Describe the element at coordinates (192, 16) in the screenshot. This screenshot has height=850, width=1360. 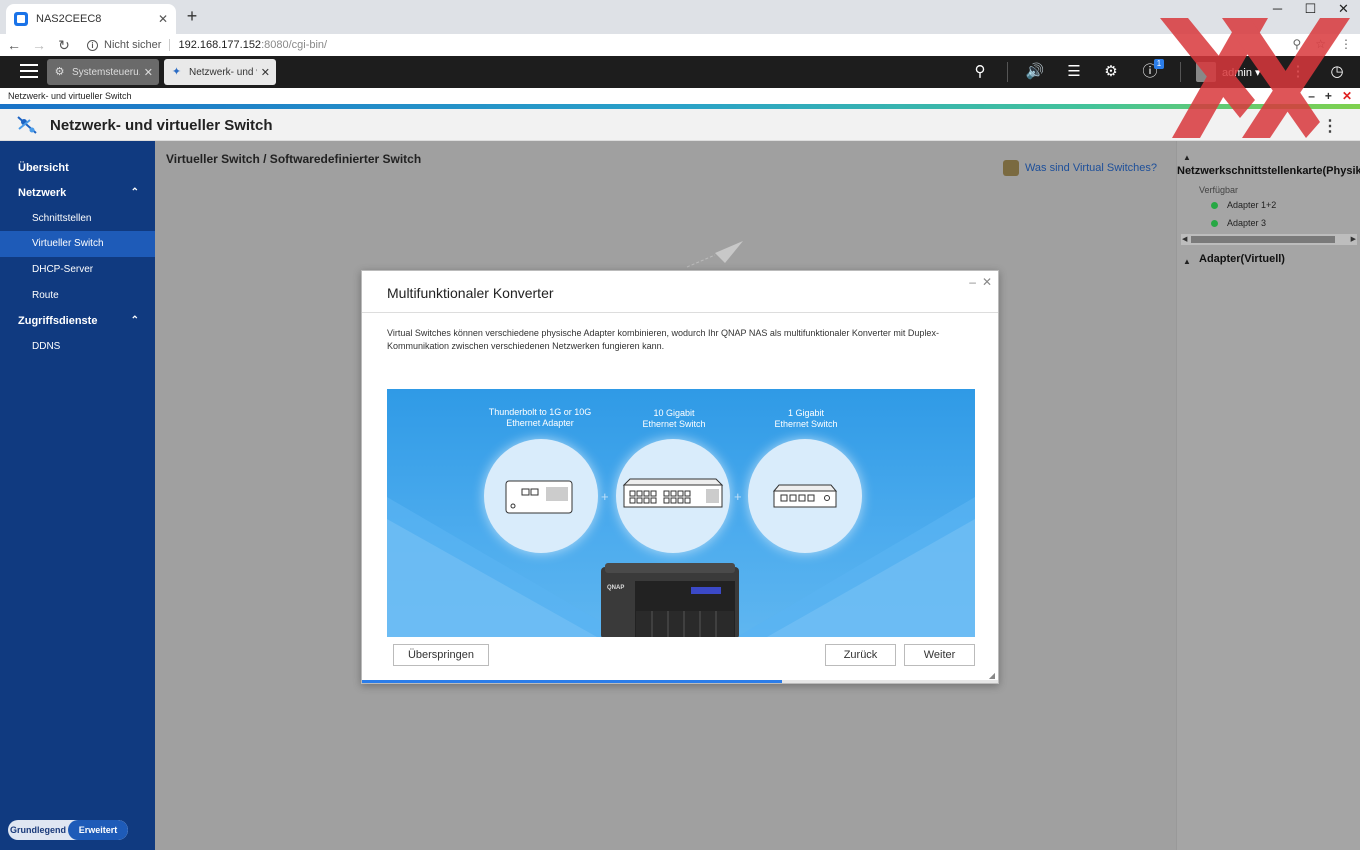
I see `new-tab-button: +` at that location.